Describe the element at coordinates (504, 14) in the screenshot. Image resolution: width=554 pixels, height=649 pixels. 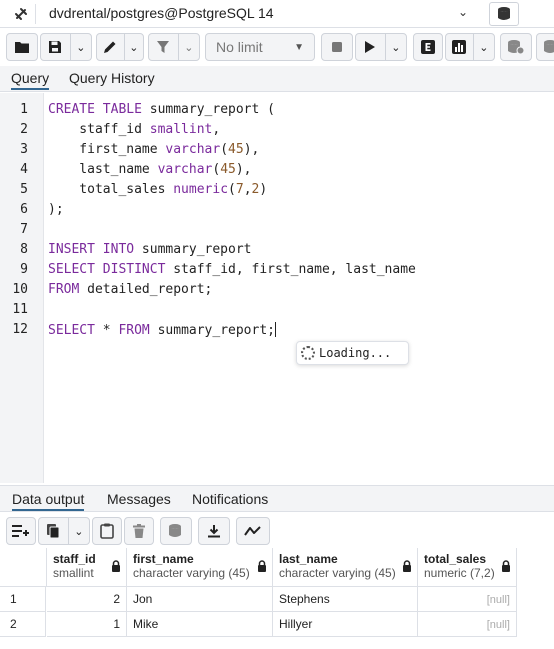
I see `database-icon` at that location.